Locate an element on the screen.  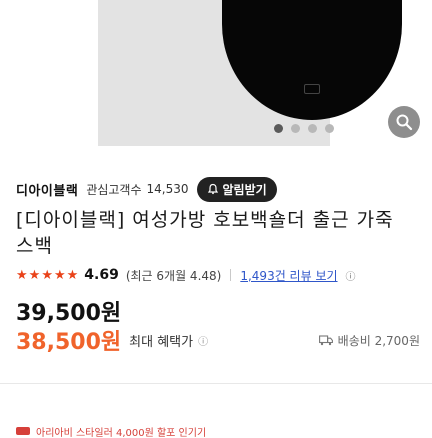
divider is located at coordinates (231, 275).